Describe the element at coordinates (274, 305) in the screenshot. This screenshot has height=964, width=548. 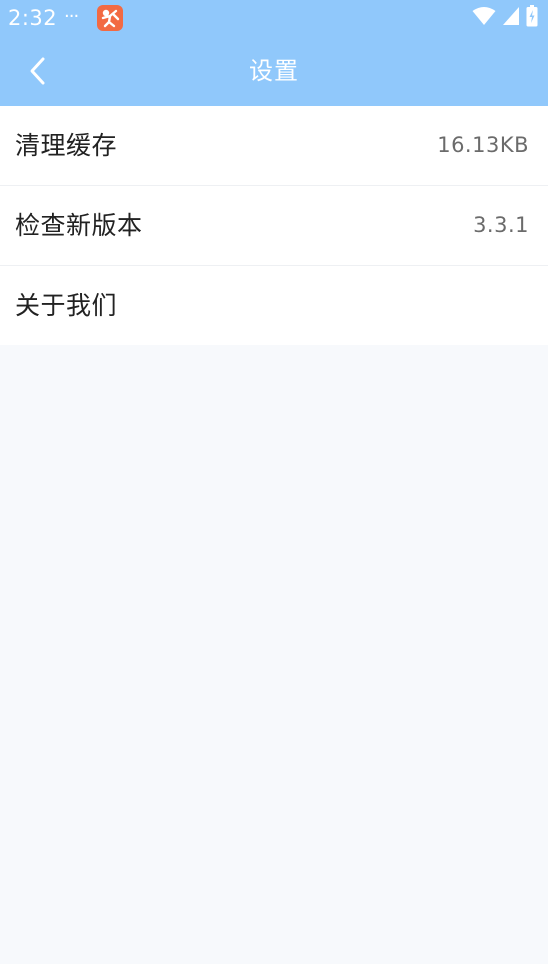
I see `settings-item-about-us: 关于我们` at that location.